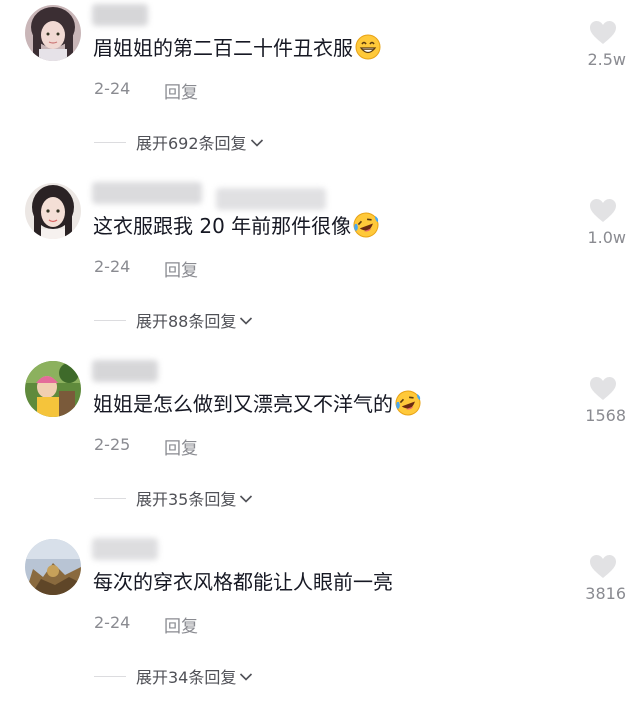  I want to click on comment-text: 这衣服跟我 20 年前那件很像, so click(236, 228).